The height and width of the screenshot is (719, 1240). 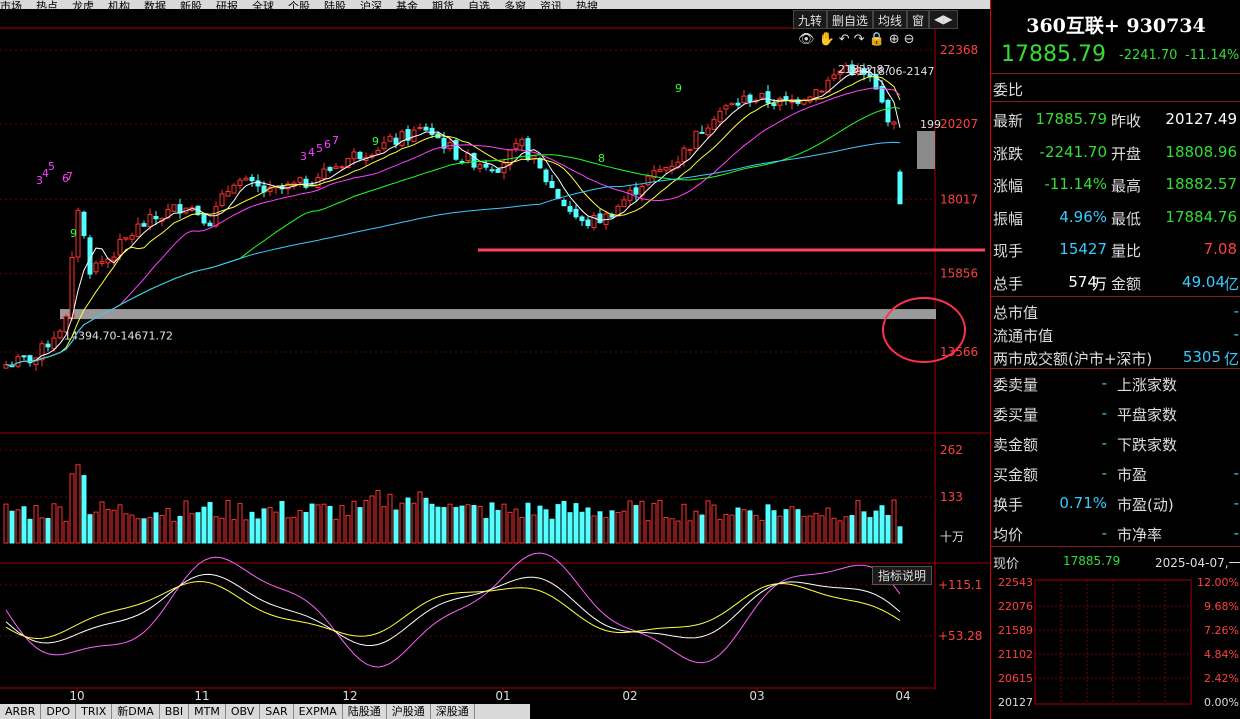 What do you see at coordinates (894, 39) in the screenshot?
I see `tool-icon: ⊕` at bounding box center [894, 39].